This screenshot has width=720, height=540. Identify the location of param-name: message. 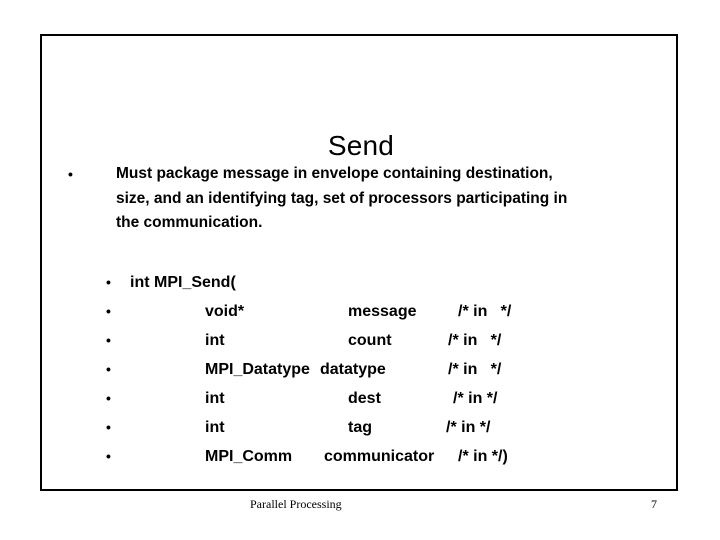
(382, 311).